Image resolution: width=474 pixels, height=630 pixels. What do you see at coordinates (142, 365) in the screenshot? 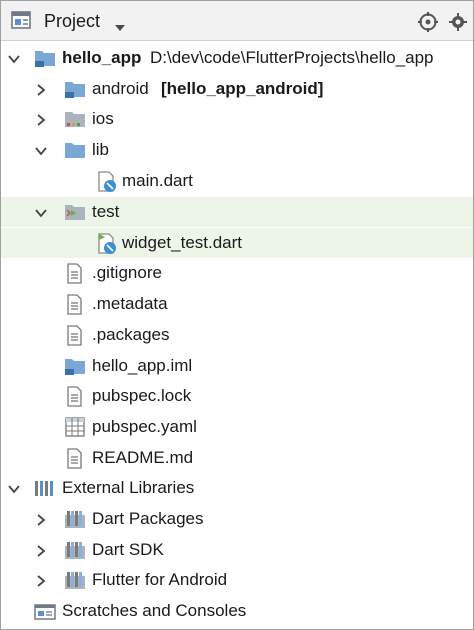
I see `tree-item-label: hello_app.iml` at bounding box center [142, 365].